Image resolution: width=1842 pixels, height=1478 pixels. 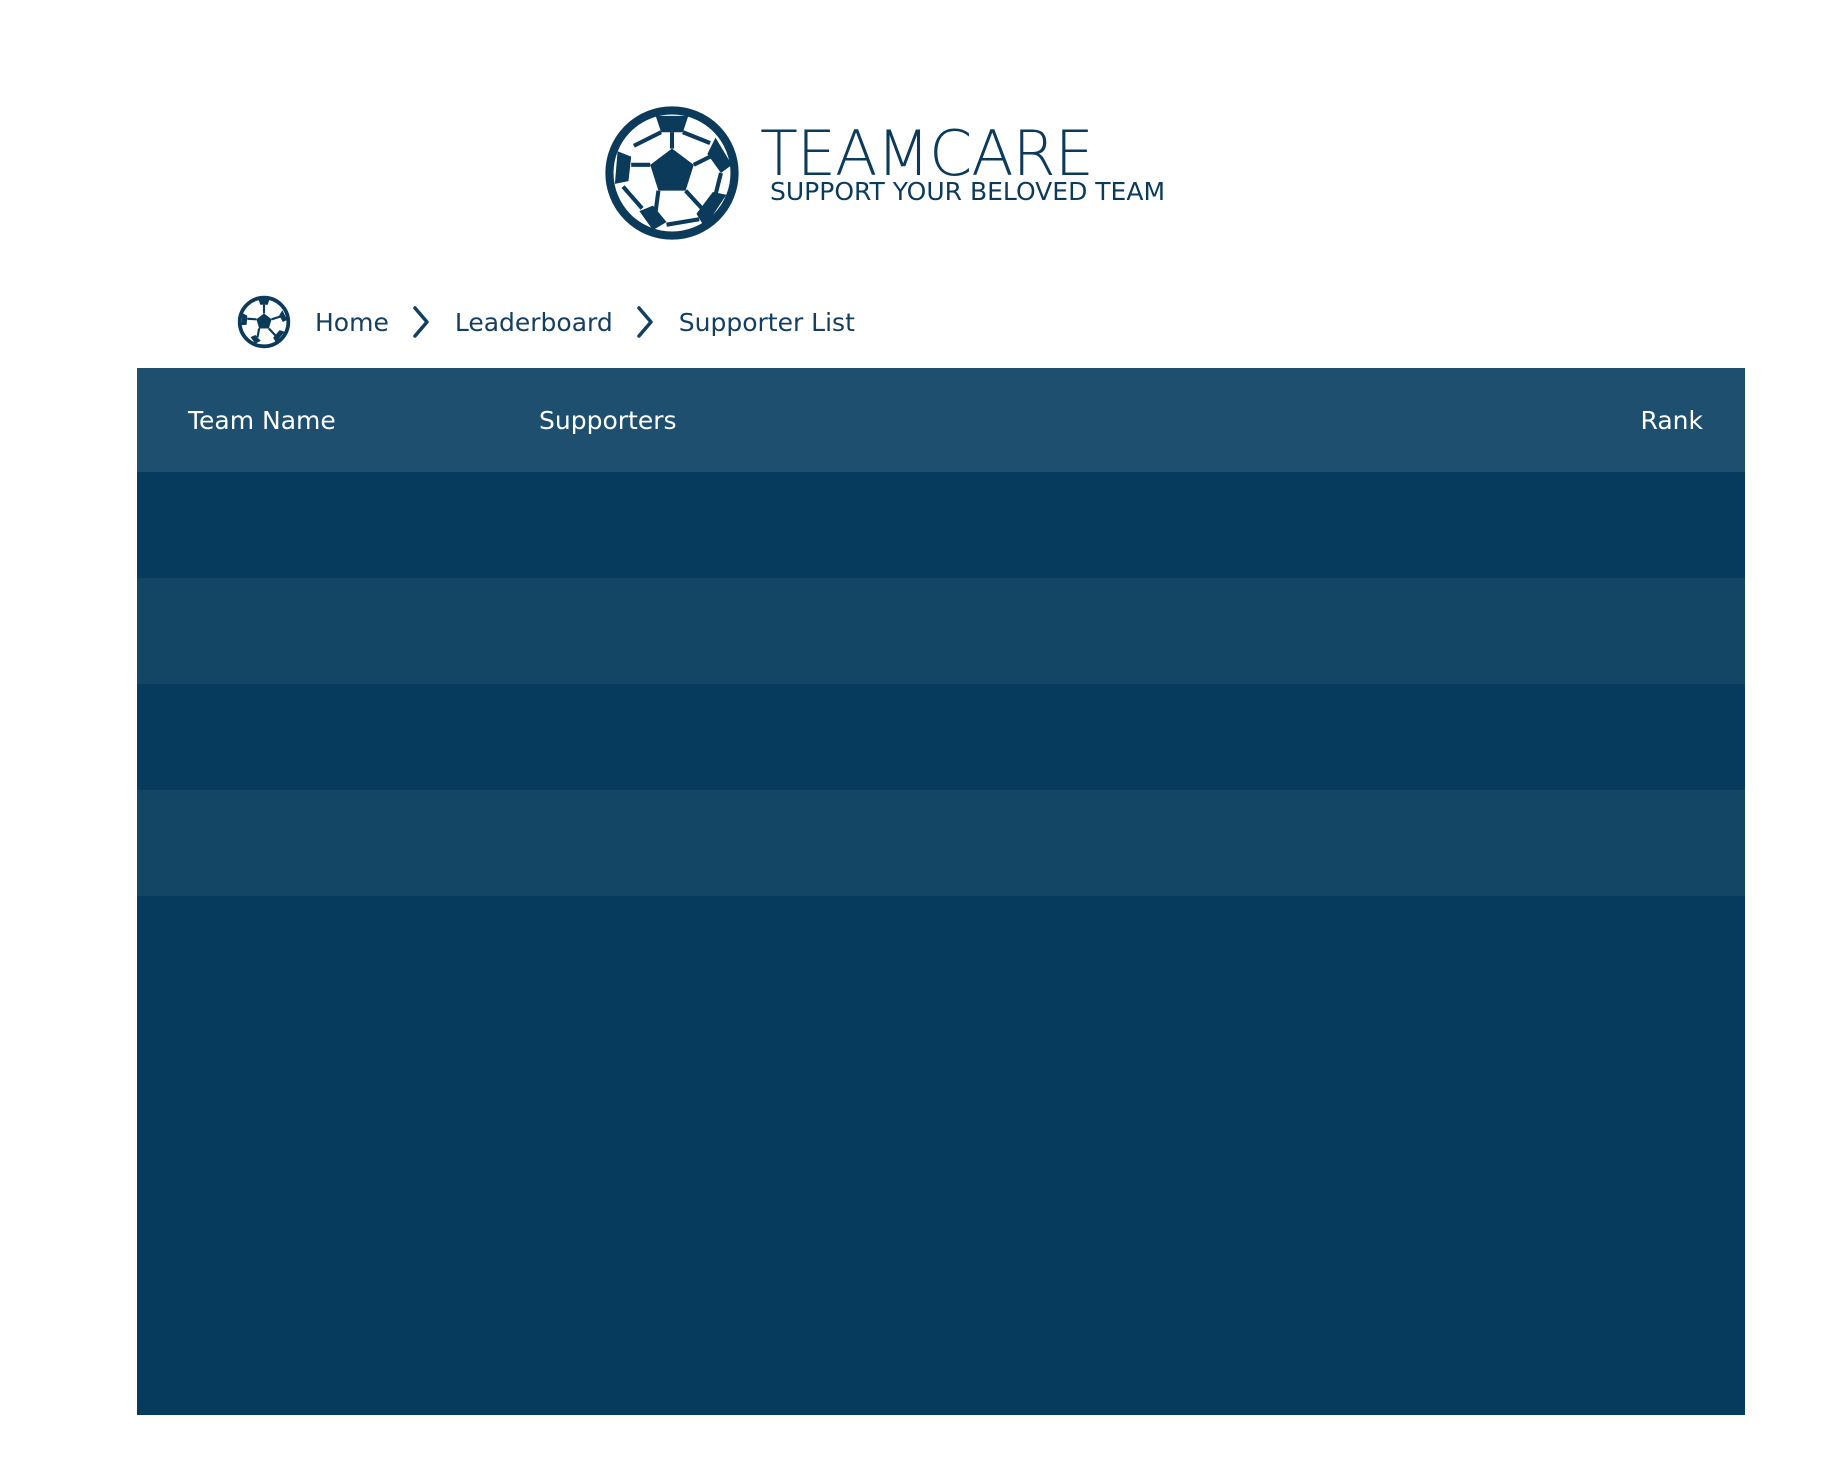 I want to click on column-header-team-name: Team Name, so click(x=262, y=420).